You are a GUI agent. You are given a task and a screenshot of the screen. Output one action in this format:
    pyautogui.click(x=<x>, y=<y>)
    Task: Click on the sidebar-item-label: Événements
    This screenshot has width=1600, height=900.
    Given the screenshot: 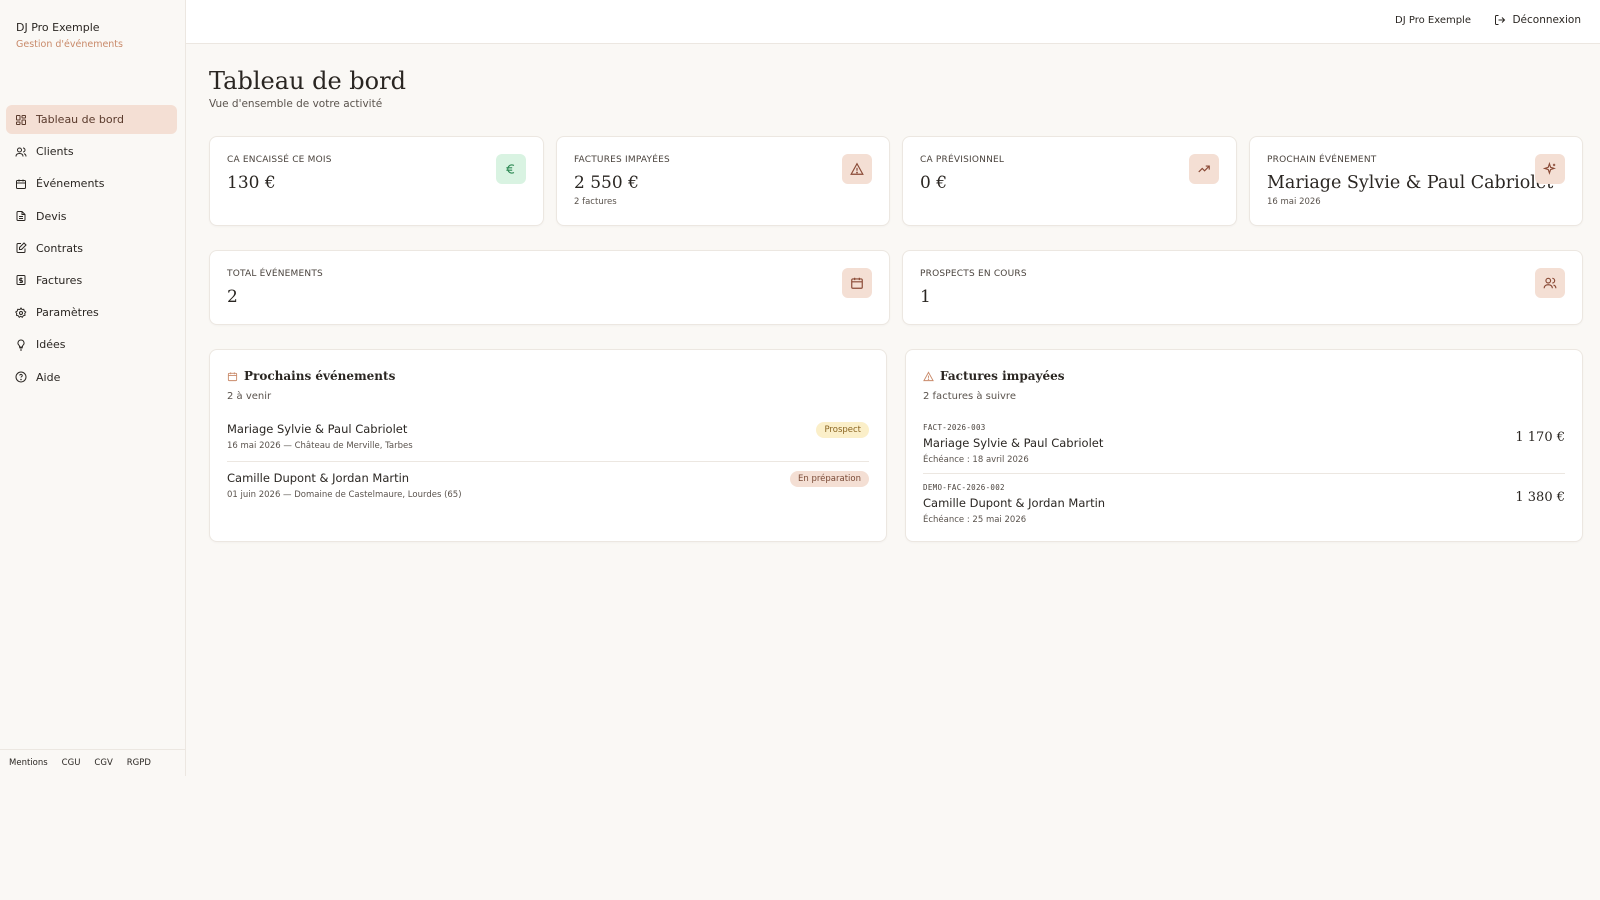 What is the action you would take?
    pyautogui.click(x=70, y=184)
    